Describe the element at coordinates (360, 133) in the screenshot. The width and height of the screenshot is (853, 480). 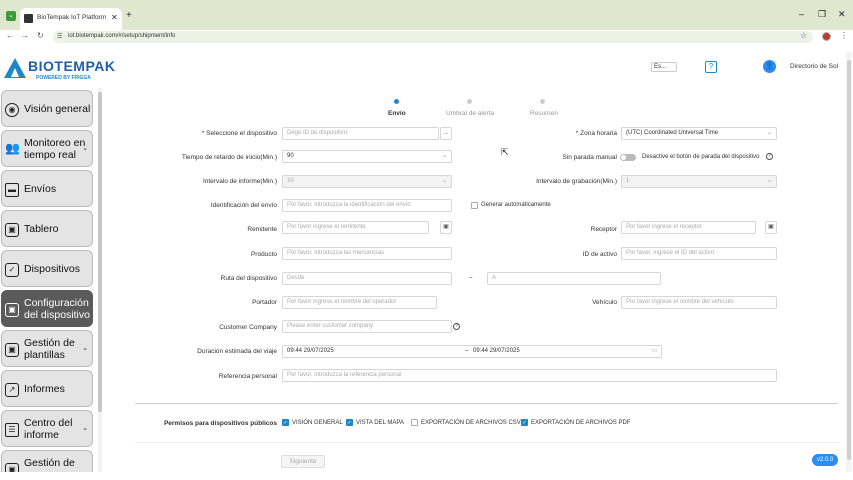
I see `device-input: Dege ID de dispositivo` at that location.